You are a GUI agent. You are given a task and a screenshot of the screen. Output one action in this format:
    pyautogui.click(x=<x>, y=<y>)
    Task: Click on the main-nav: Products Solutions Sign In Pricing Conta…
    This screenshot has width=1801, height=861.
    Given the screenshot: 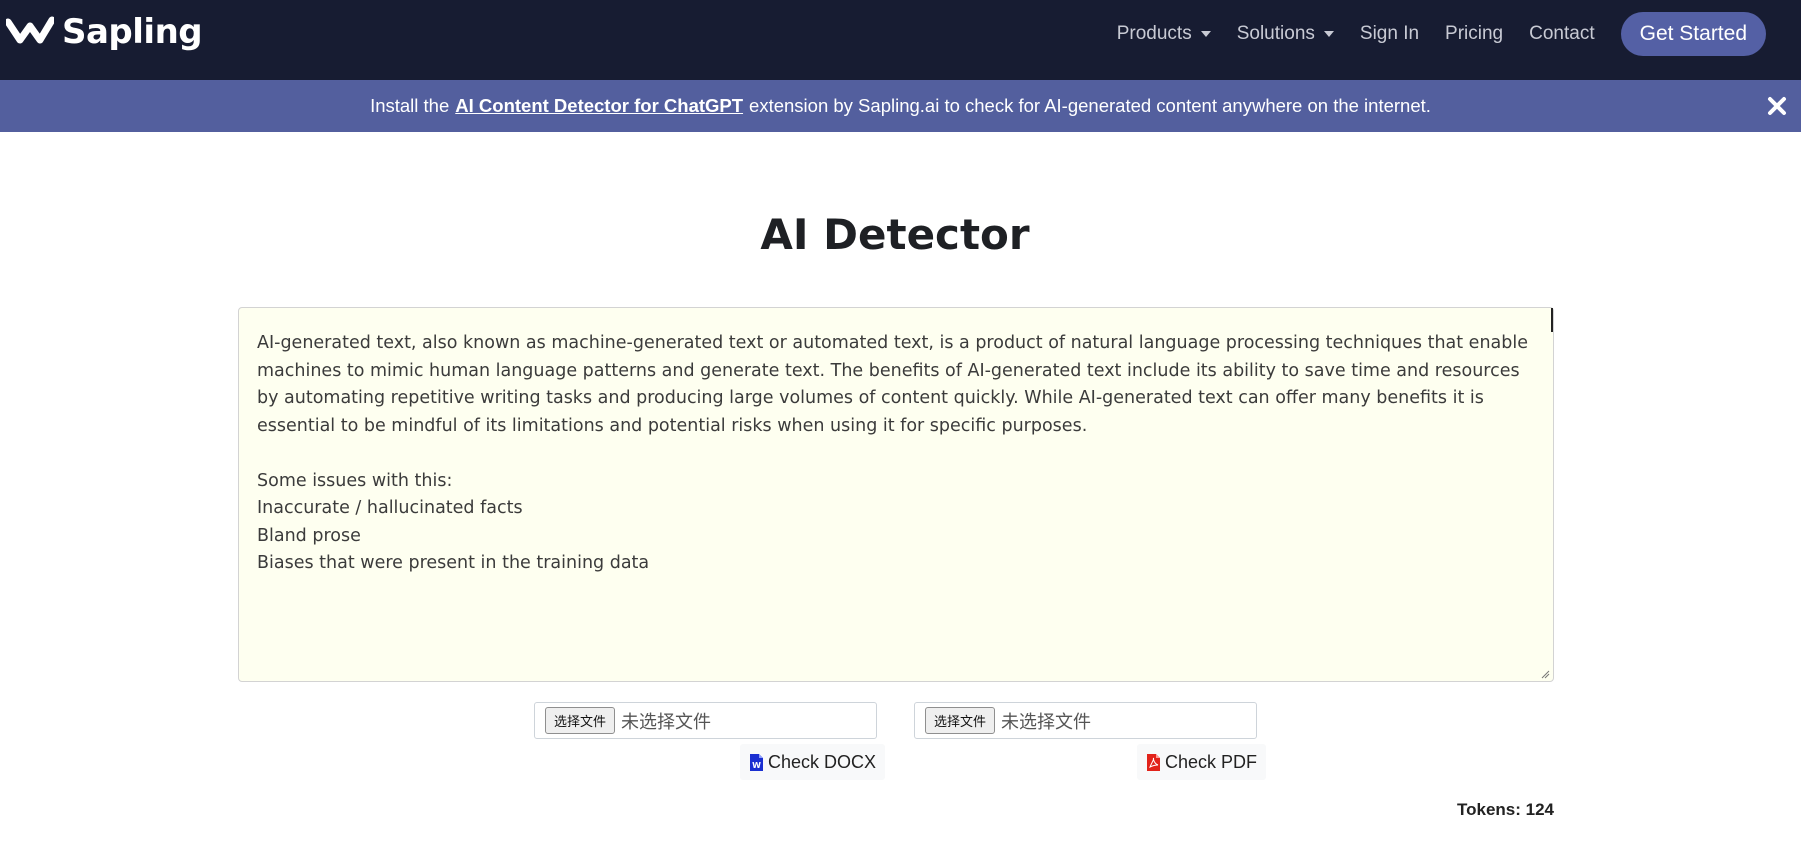 What is the action you would take?
    pyautogui.click(x=1428, y=34)
    